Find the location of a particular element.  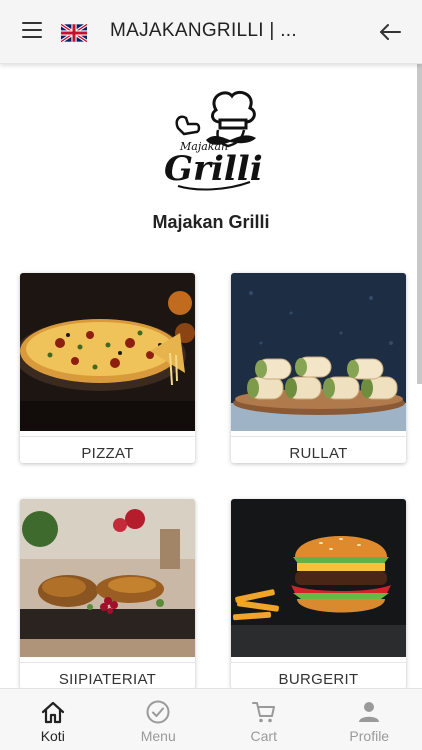

restaurant-logo: Majakan Grilli is located at coordinates (213, 141).